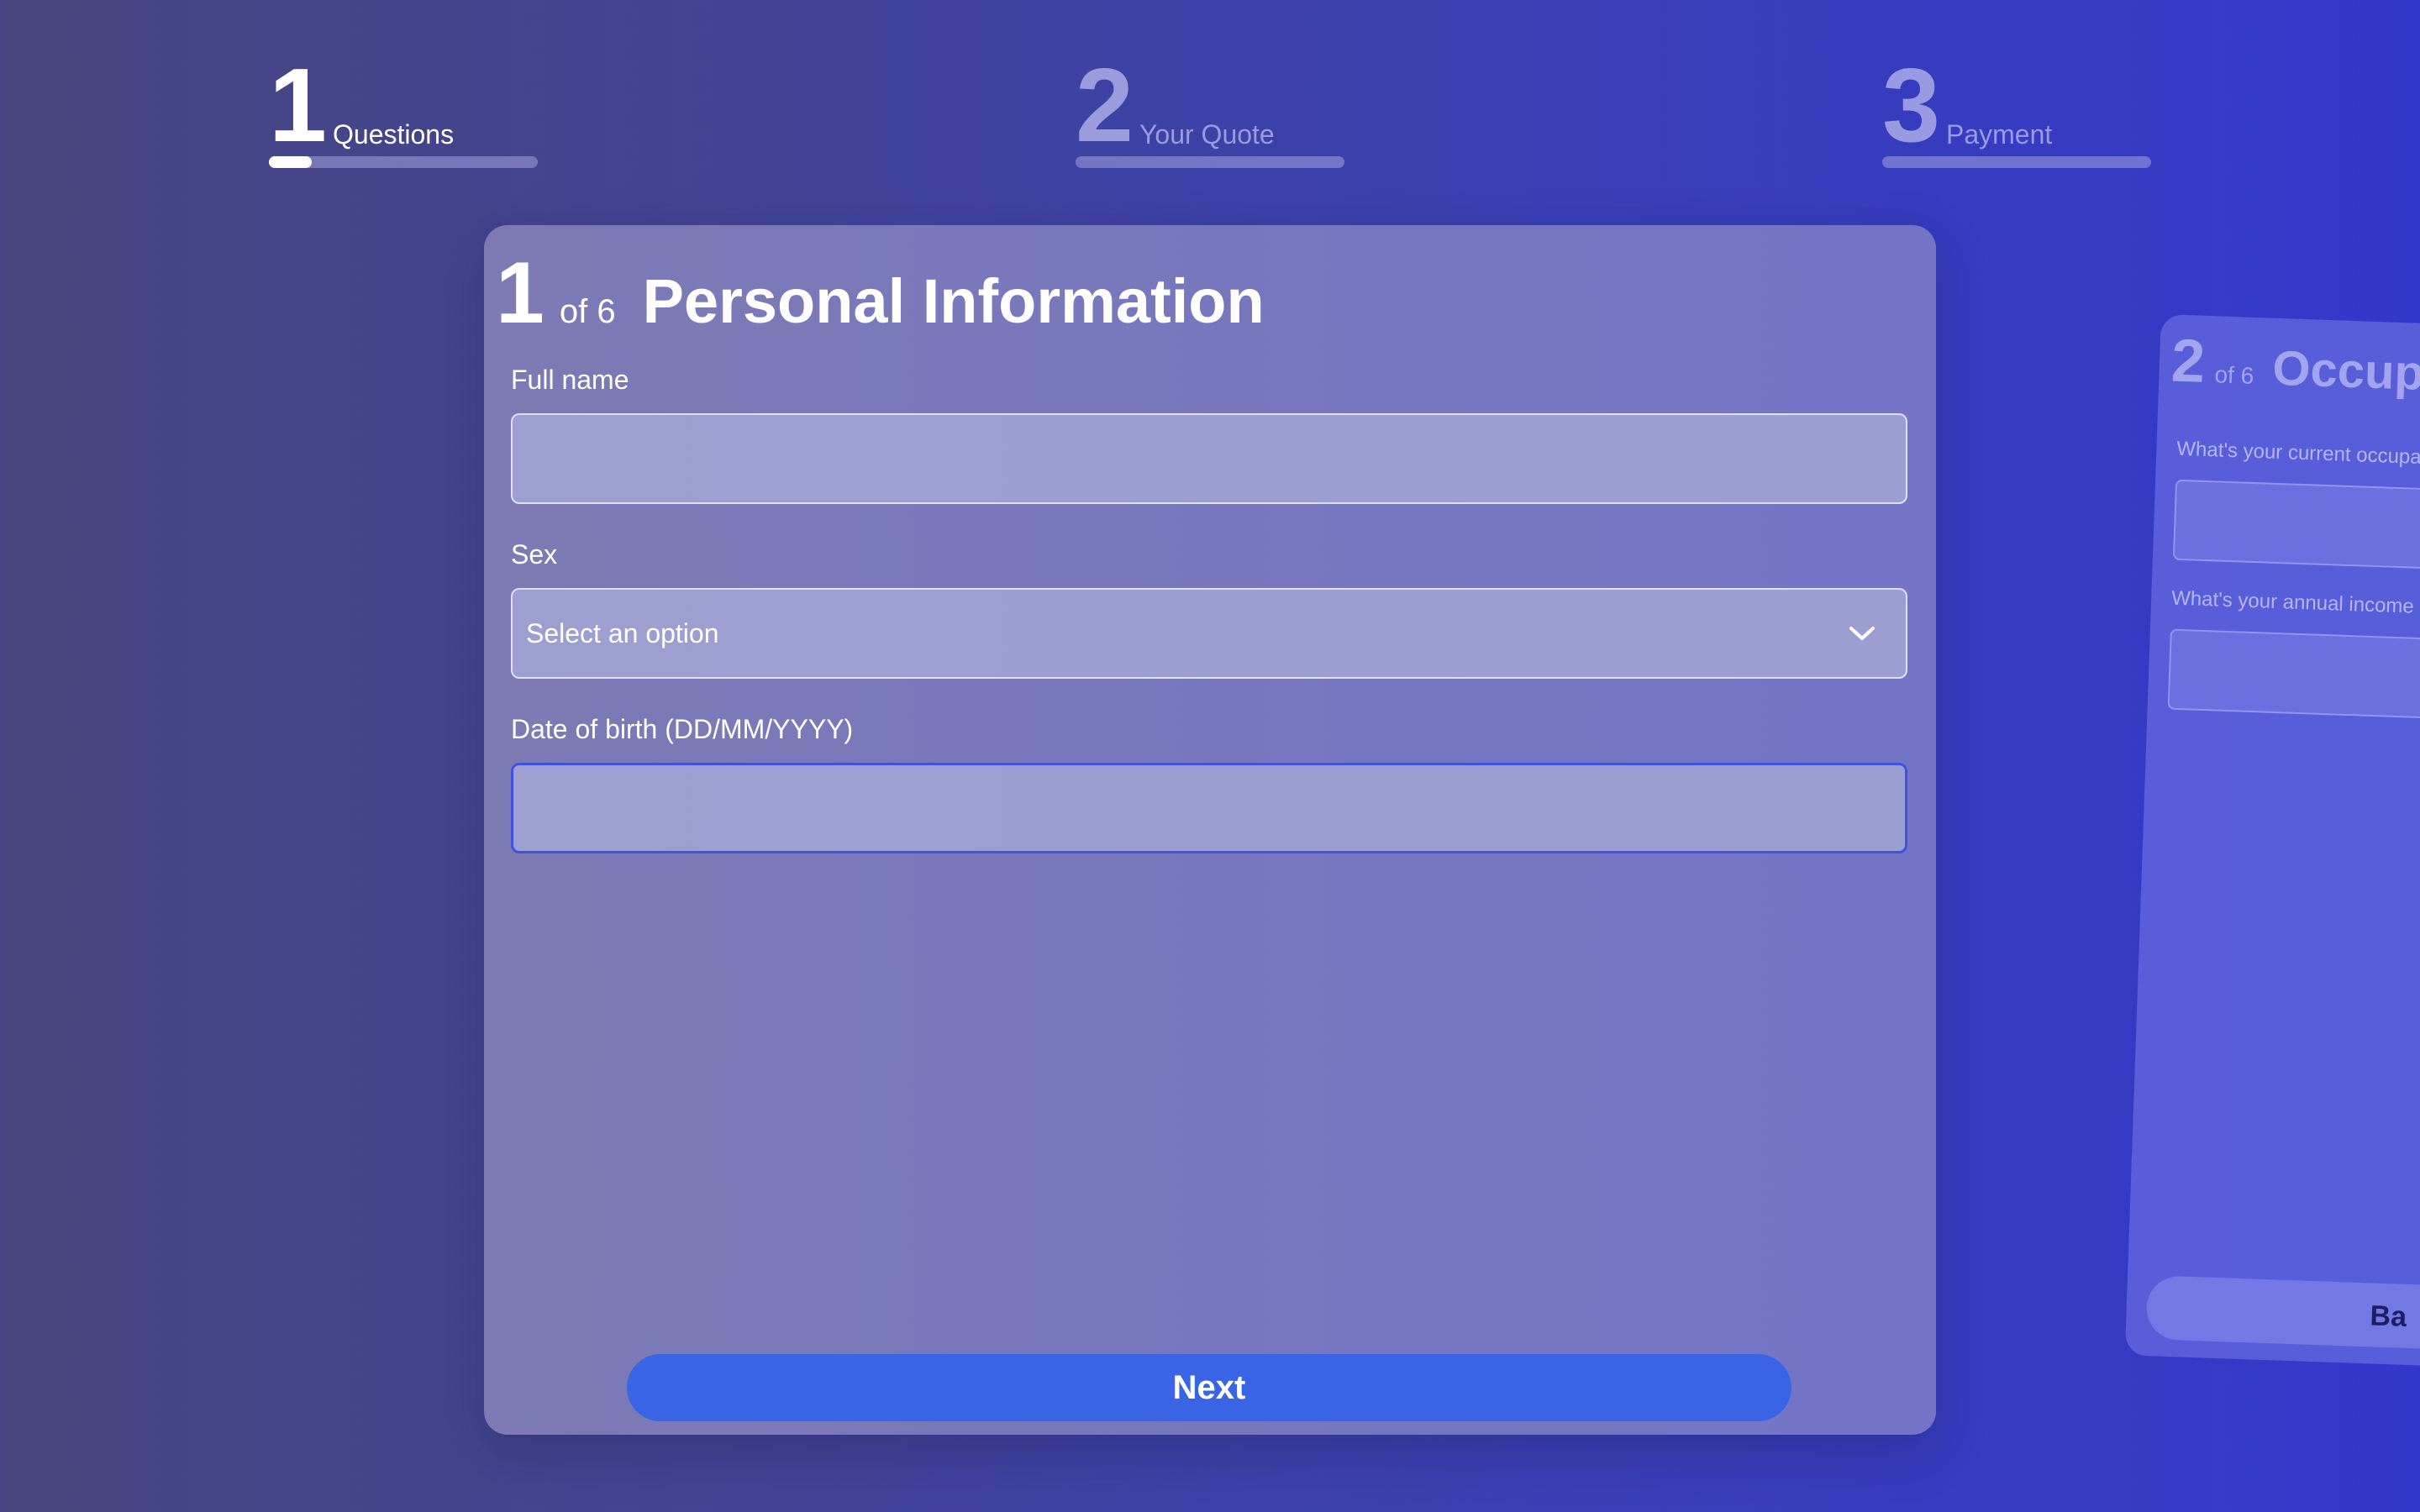 The height and width of the screenshot is (1512, 2420). Describe the element at coordinates (587, 311) in the screenshot. I see `card-step-total: of 6` at that location.